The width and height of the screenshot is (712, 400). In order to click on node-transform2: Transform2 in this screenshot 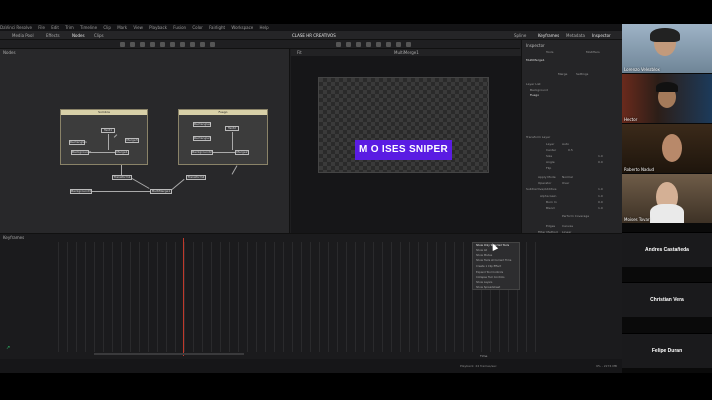, I will do `click(196, 177)`.